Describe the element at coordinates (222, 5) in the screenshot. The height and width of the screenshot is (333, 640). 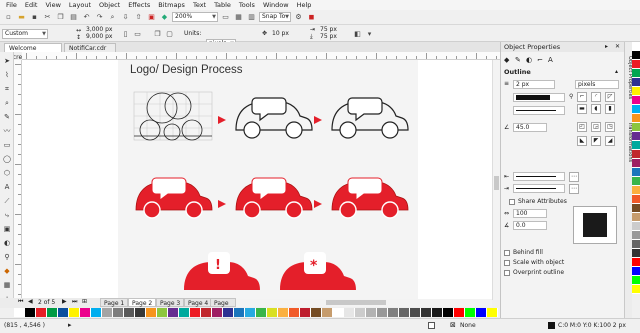
I see `menu-table: Table` at that location.